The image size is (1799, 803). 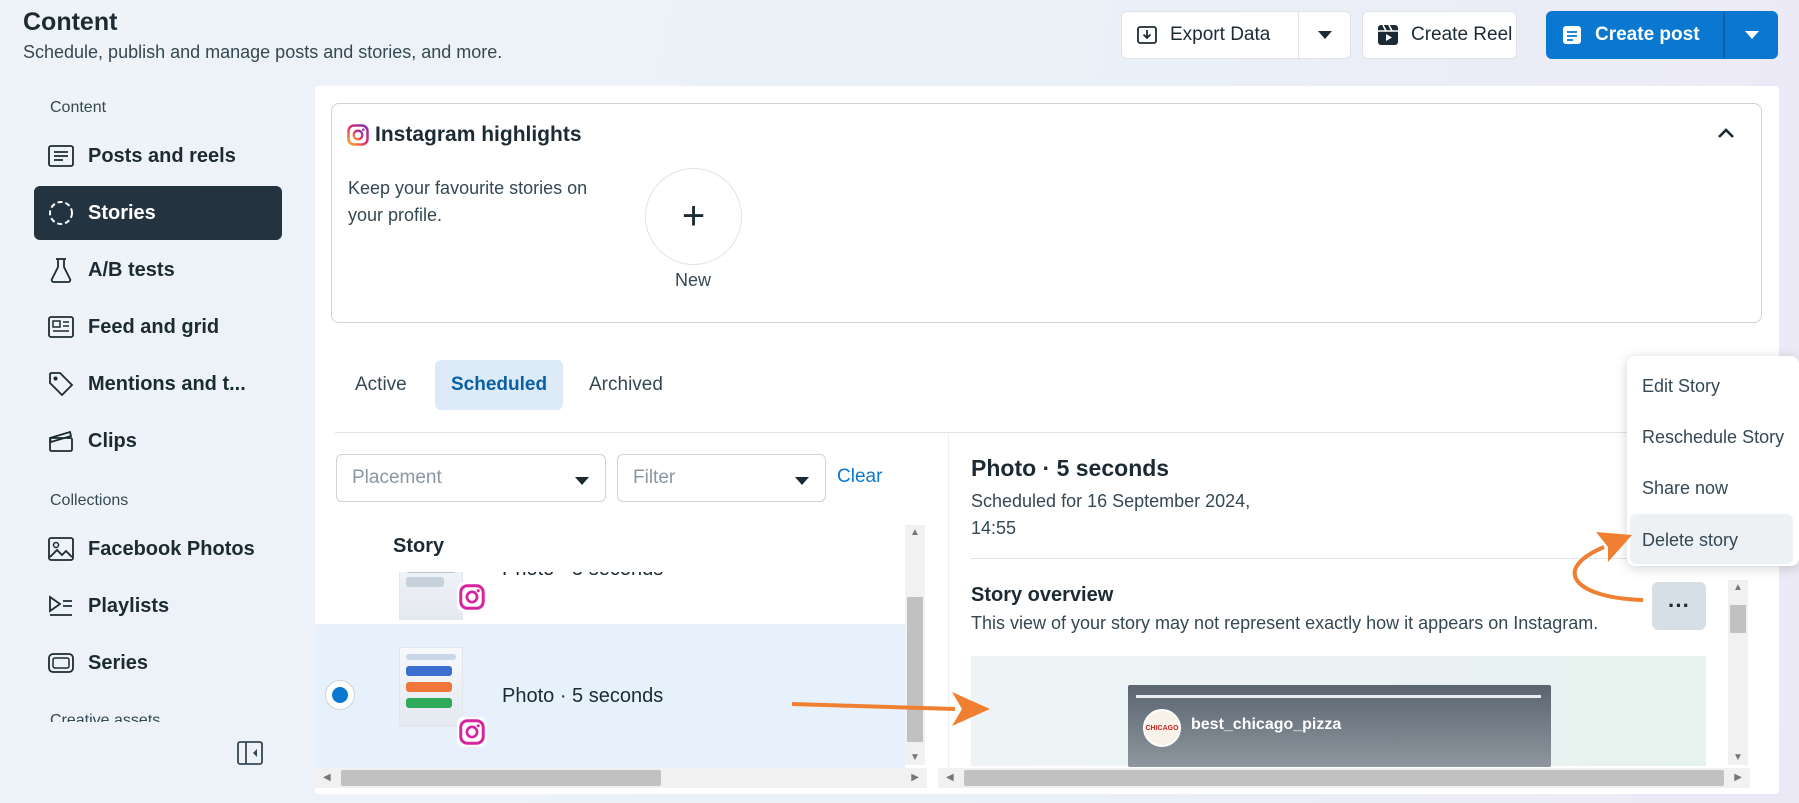 What do you see at coordinates (1111, 514) in the screenshot?
I see `story-scheduled-text: Scheduled for 16 September 2024, 14:55` at bounding box center [1111, 514].